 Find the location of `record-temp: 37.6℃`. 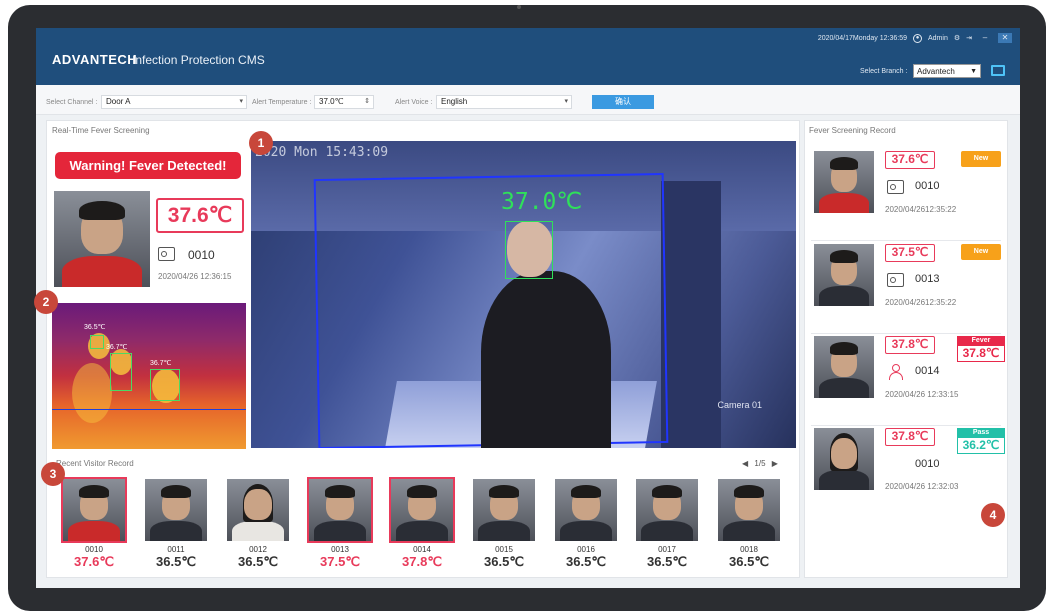

record-temp: 37.6℃ is located at coordinates (910, 160).